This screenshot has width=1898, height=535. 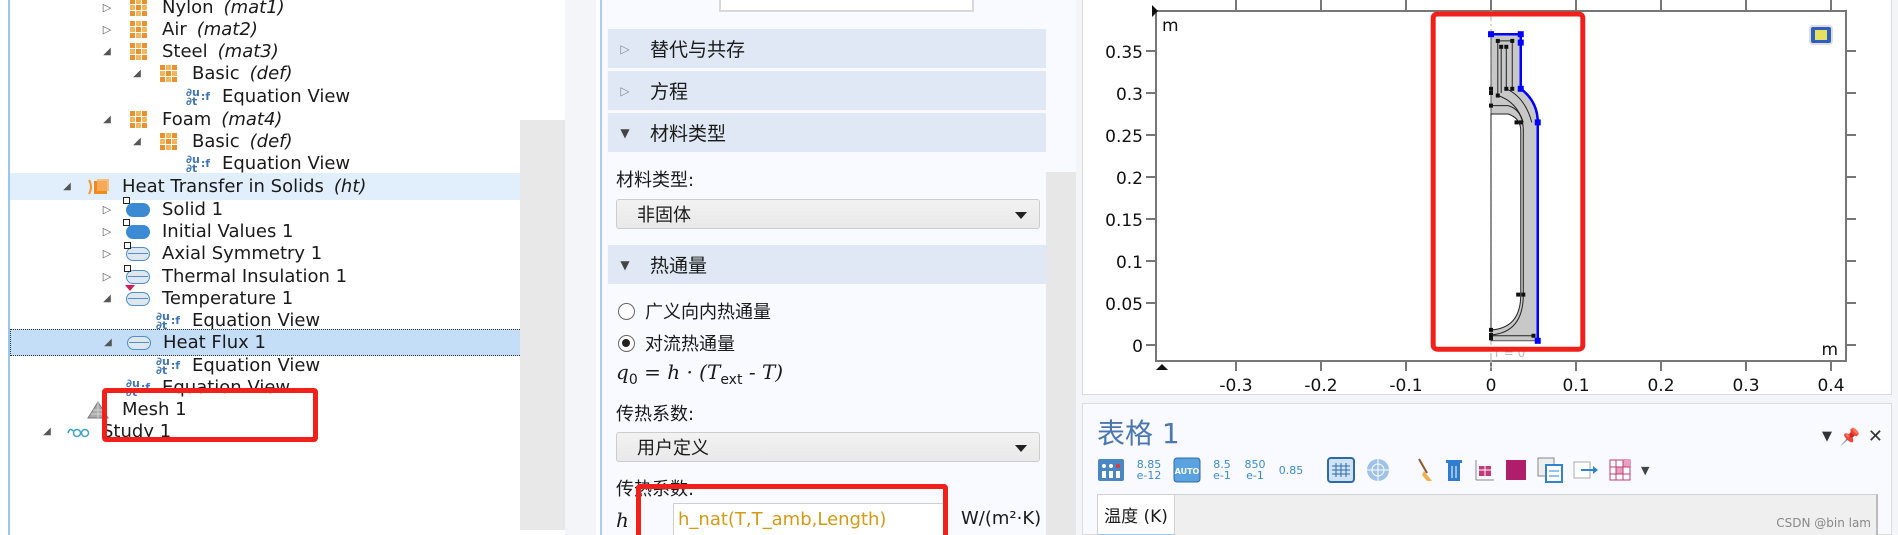 I want to click on tree-scrollbar, so click(x=542, y=267).